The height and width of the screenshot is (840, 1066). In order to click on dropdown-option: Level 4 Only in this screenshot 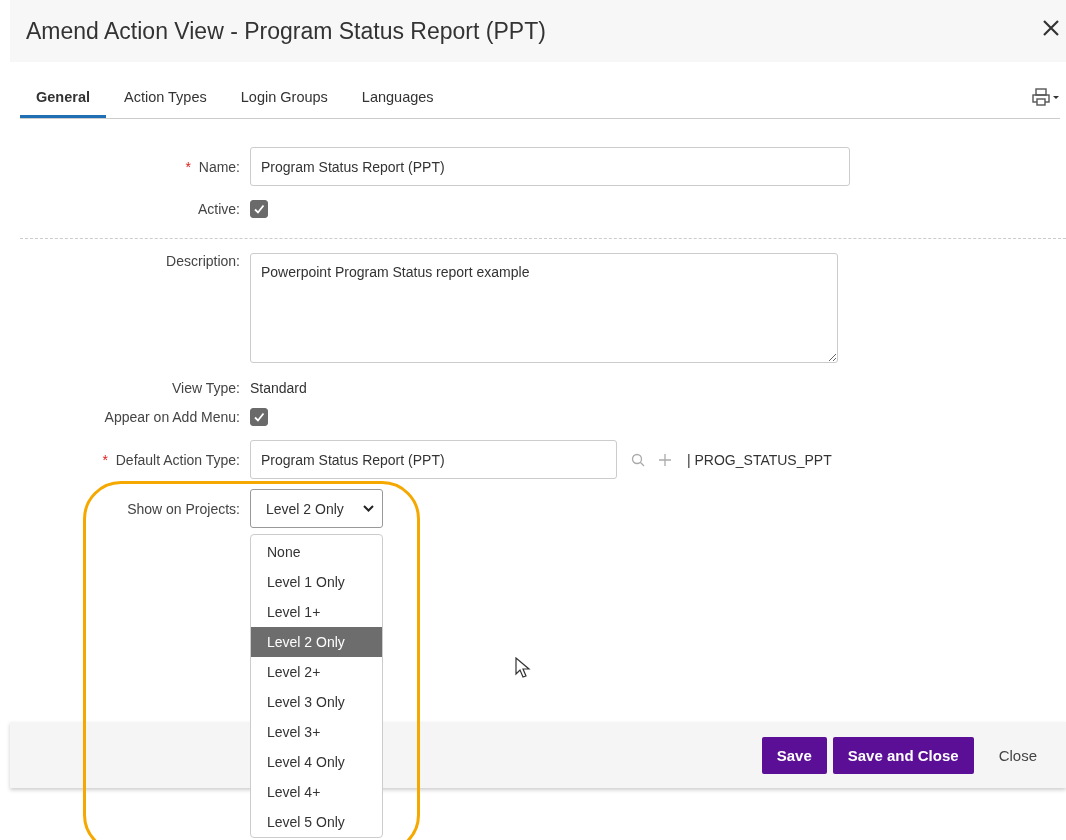, I will do `click(316, 762)`.